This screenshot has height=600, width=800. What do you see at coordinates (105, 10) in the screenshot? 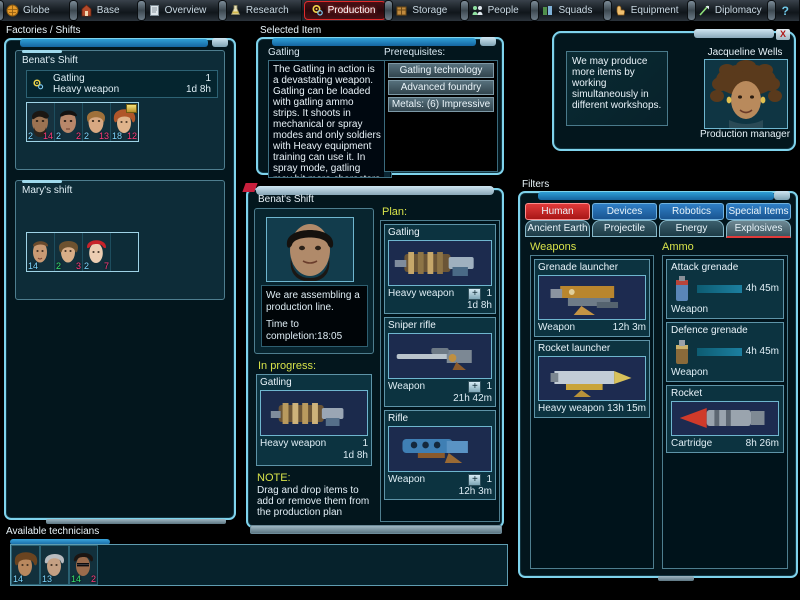
I see `nav-tab-base: Base` at bounding box center [105, 10].